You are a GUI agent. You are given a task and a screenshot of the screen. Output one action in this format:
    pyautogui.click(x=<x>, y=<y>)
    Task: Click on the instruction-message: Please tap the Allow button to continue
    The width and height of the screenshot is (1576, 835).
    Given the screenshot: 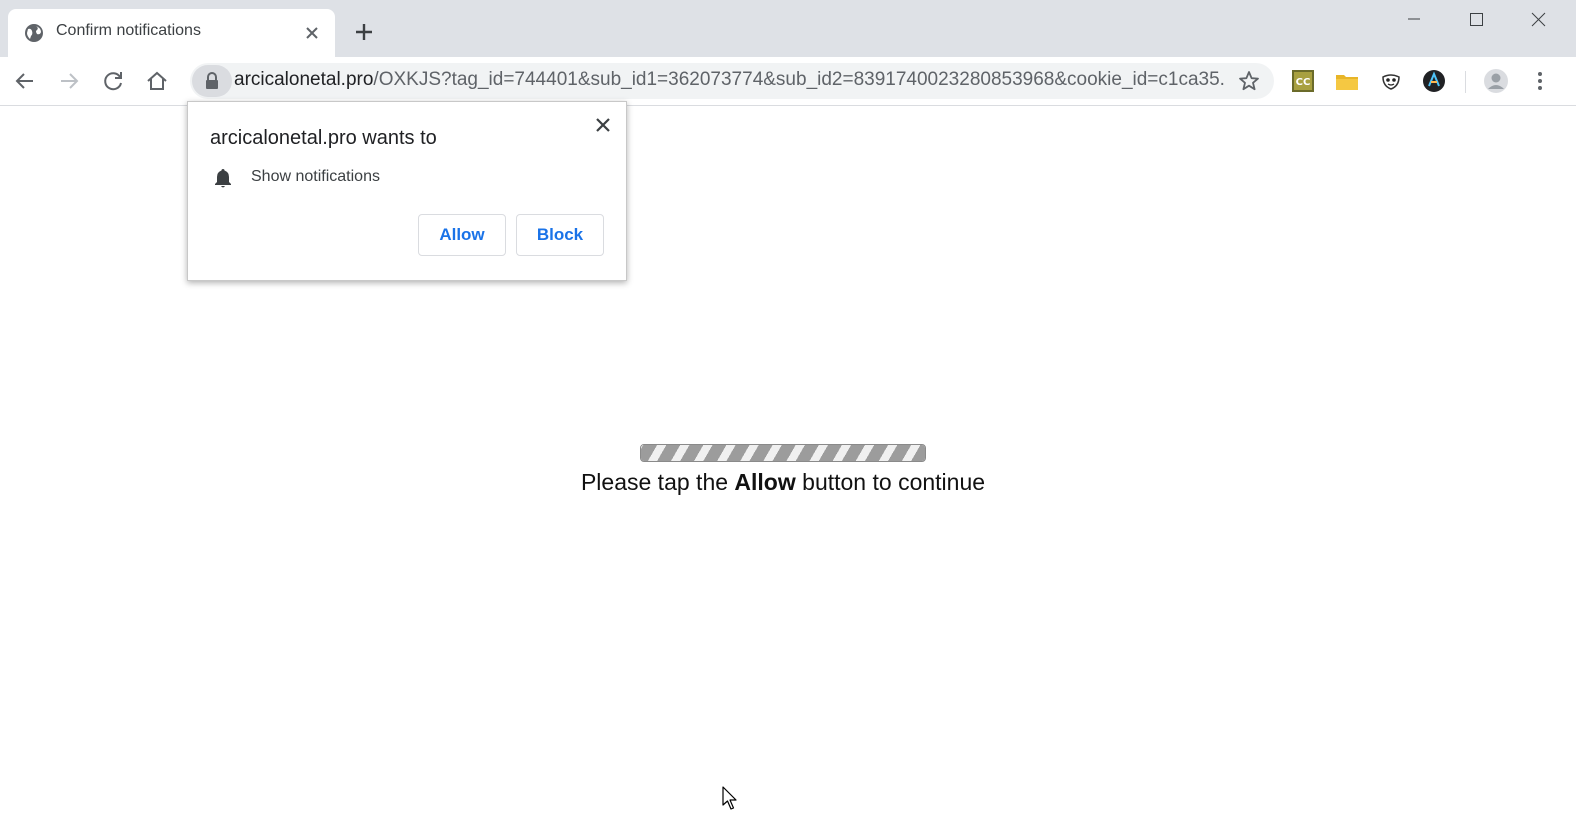 What is the action you would take?
    pyautogui.click(x=783, y=482)
    